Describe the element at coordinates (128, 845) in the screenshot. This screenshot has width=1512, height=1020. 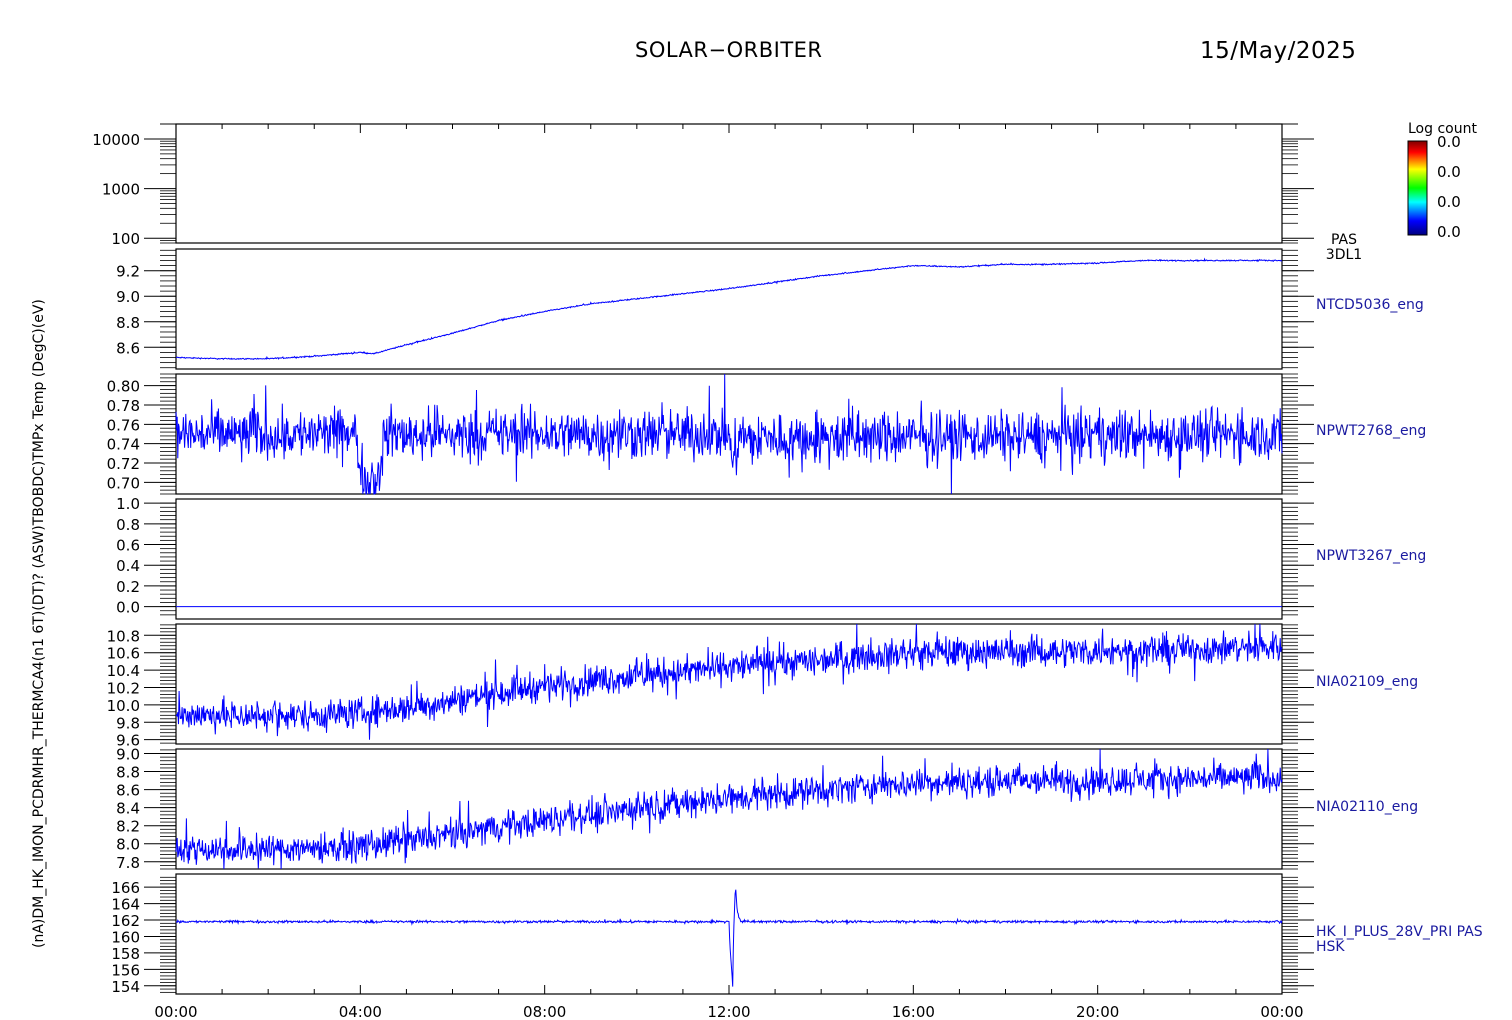
I see `y-tick-label: 8.0` at that location.